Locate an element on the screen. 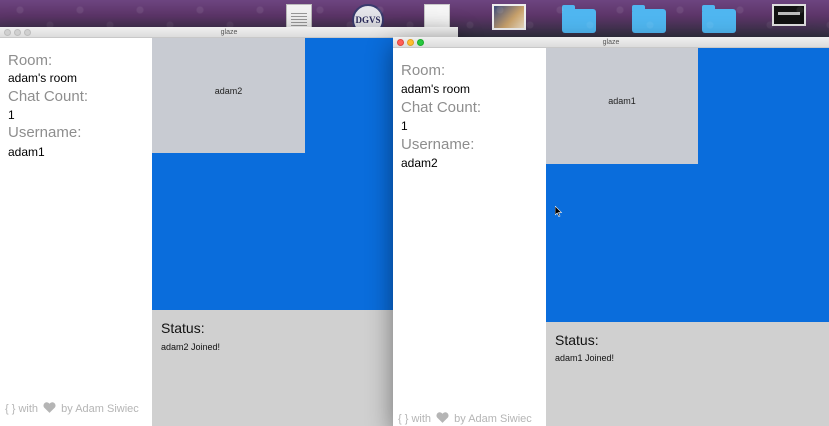 This screenshot has width=829, height=426. photo-icon is located at coordinates (509, 17).